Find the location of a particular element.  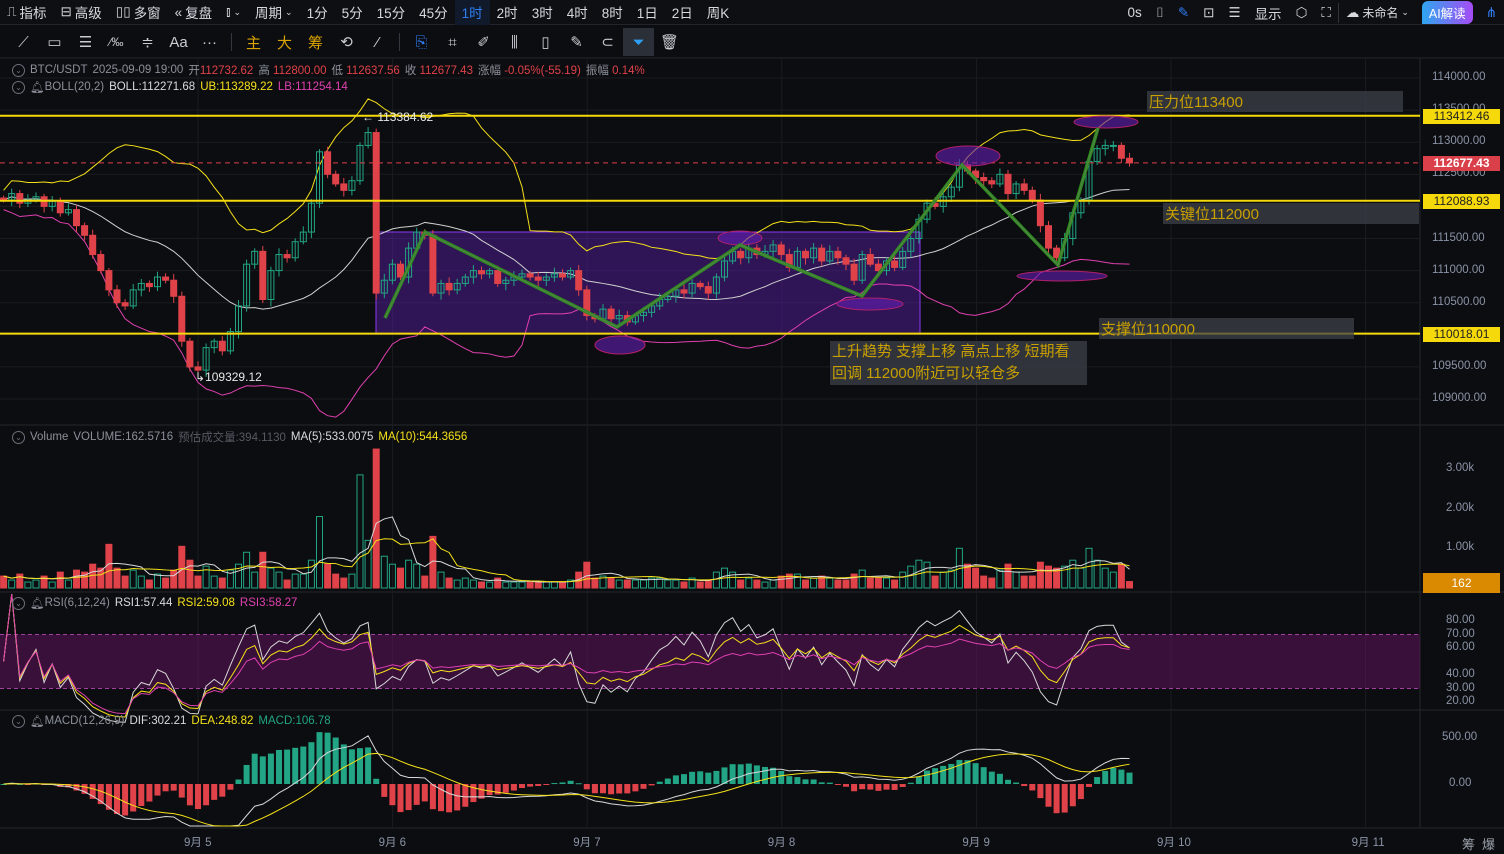

date-axis-label: 9月 11 is located at coordinates (1368, 843).